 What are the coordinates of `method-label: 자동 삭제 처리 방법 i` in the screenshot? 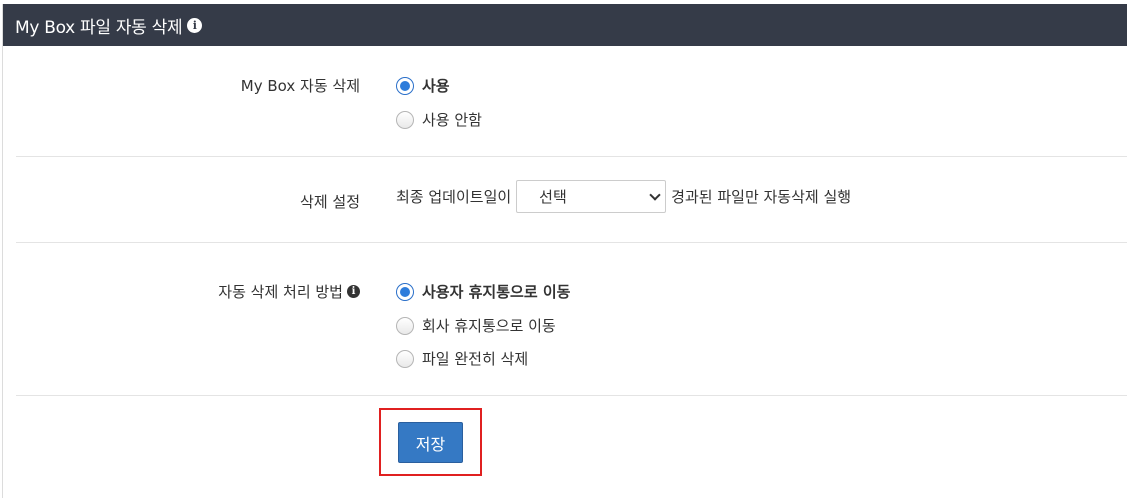 It's located at (289, 291).